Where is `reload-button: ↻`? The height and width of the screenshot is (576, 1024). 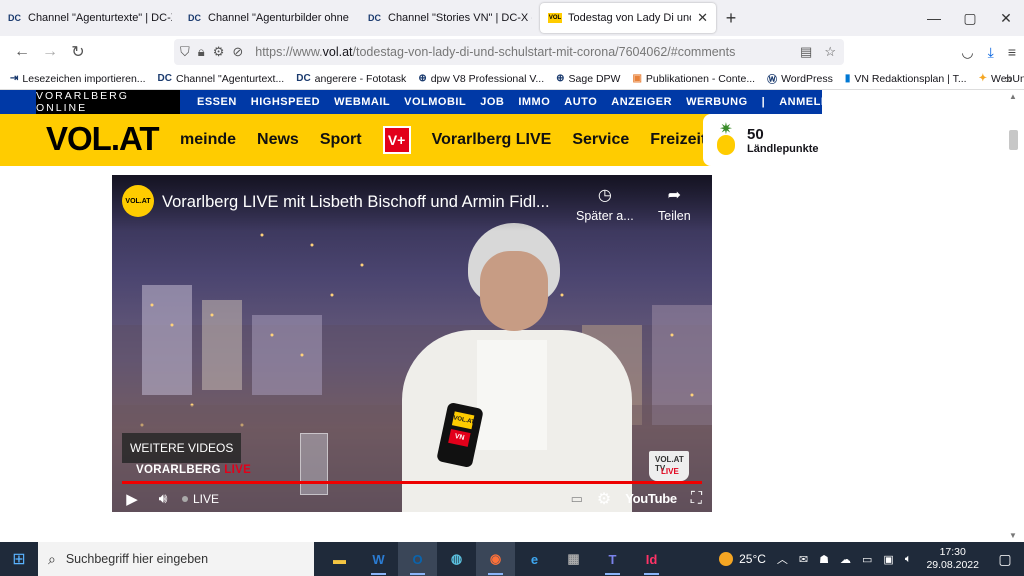 reload-button: ↻ is located at coordinates (78, 52).